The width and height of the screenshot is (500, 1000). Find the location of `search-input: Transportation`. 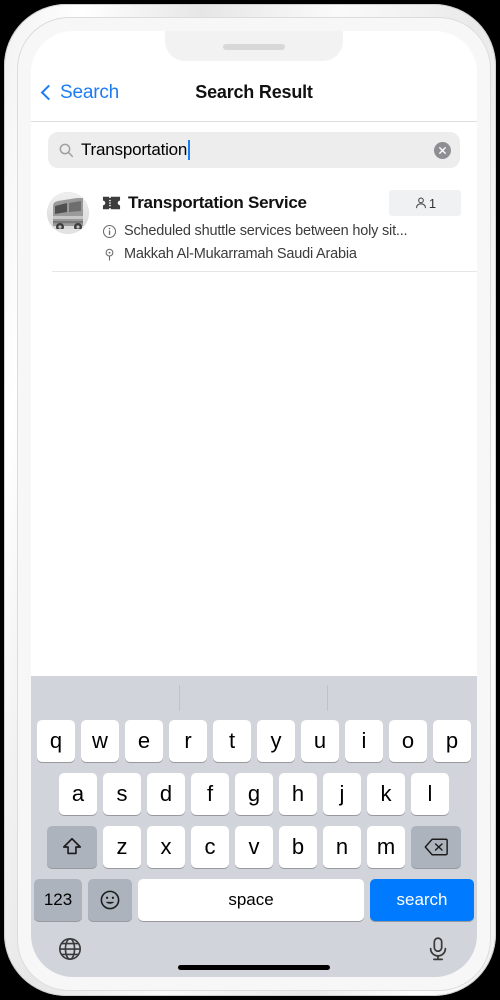

search-input: Transportation is located at coordinates (254, 150).